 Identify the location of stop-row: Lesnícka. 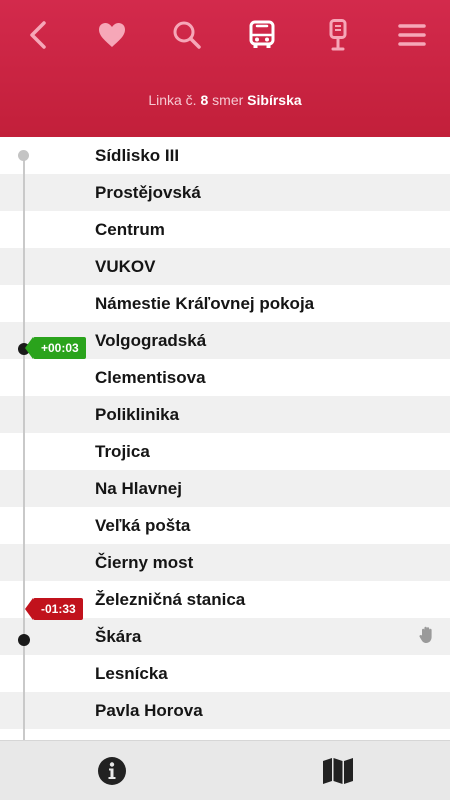
(225, 673).